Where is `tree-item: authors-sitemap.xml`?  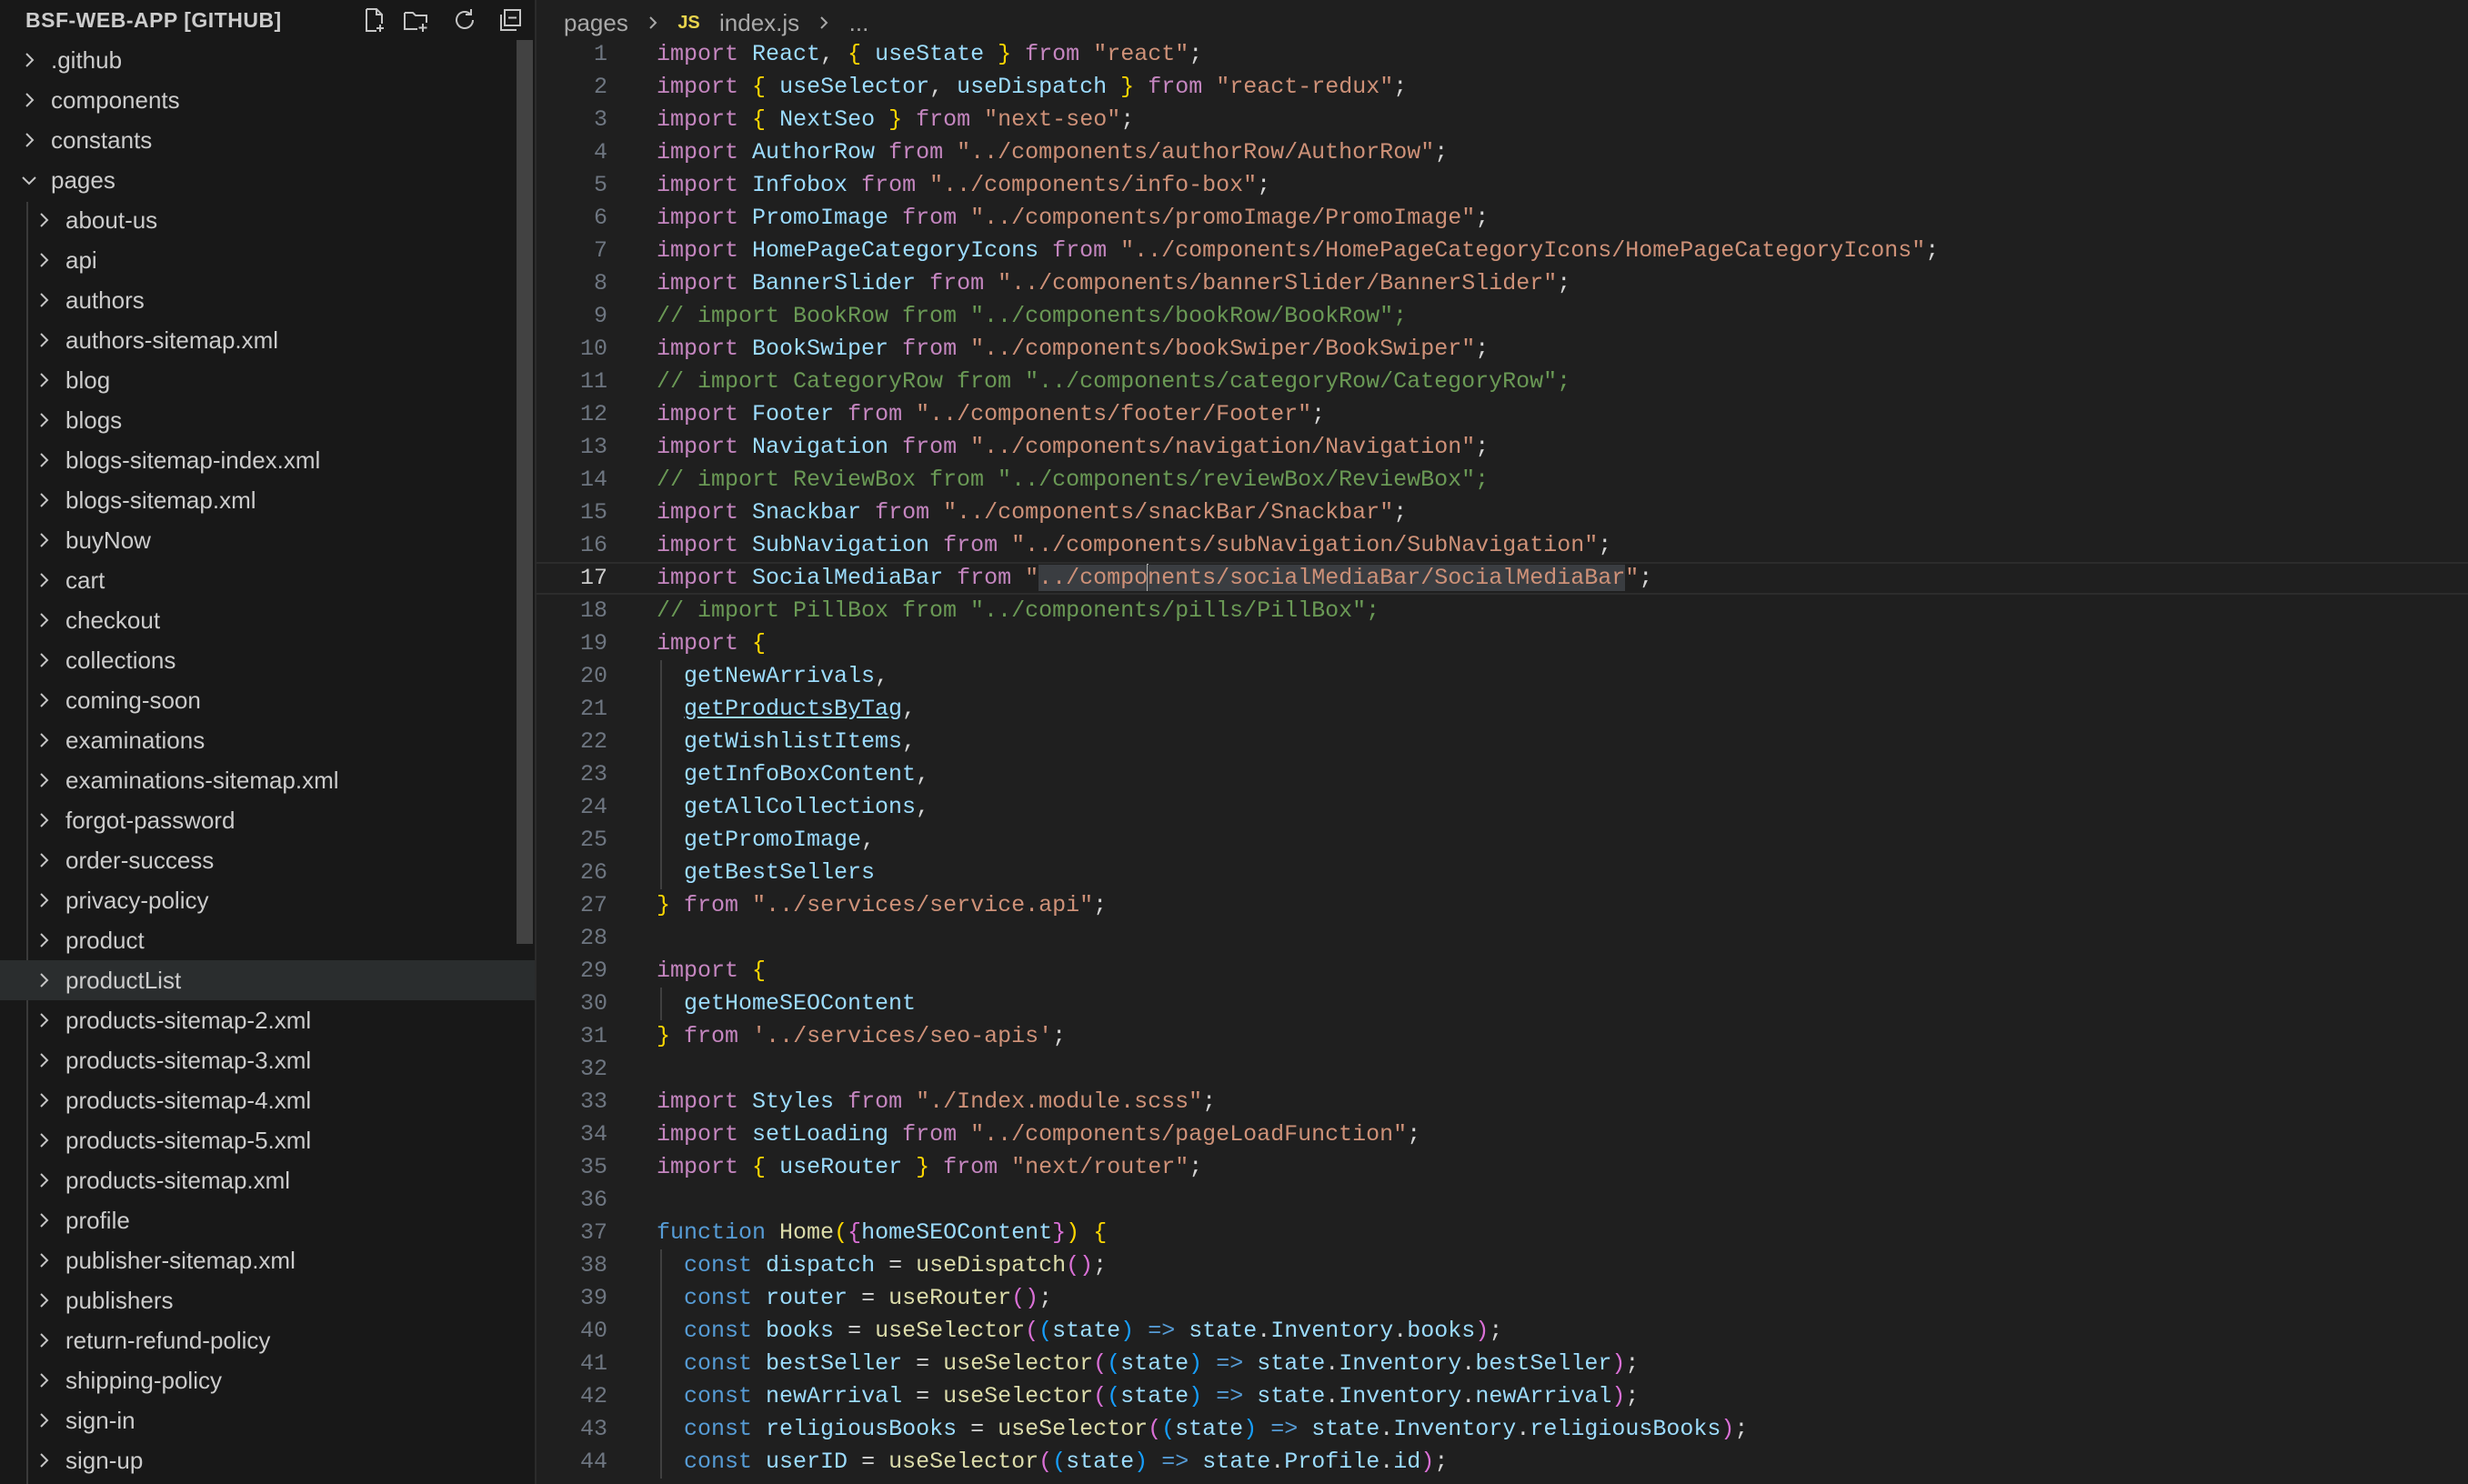
tree-item: authors-sitemap.xml is located at coordinates (267, 340).